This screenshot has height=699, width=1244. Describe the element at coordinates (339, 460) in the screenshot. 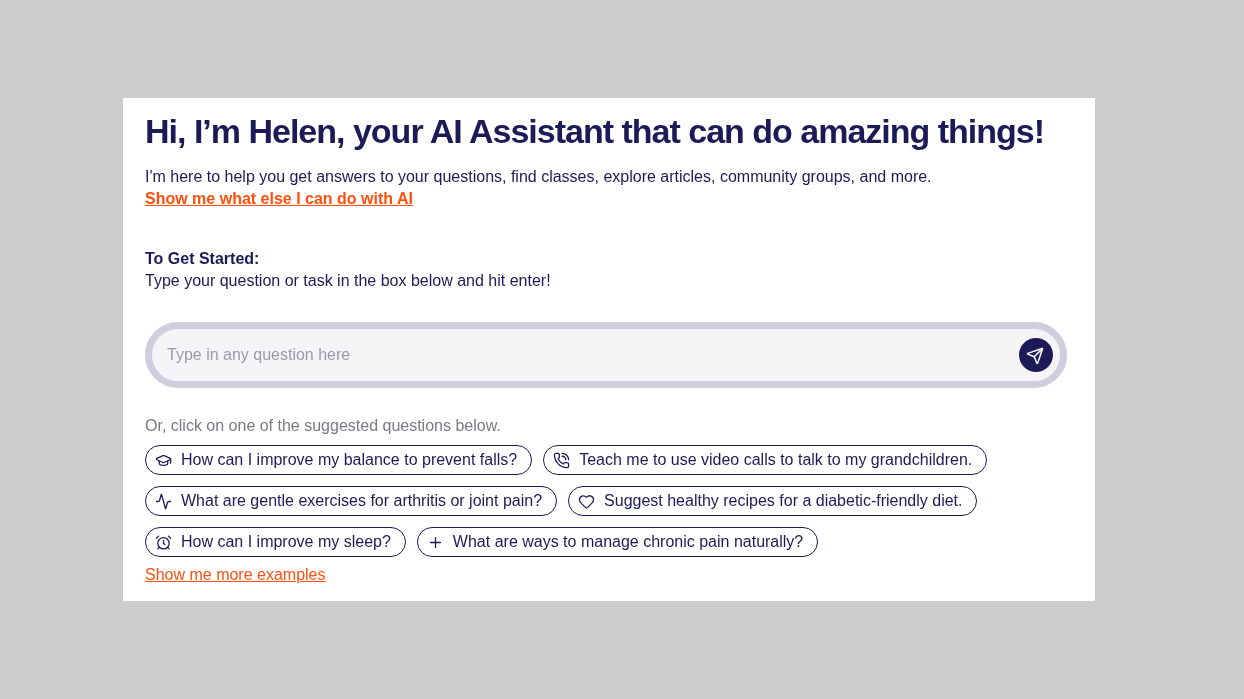

I see `suggestion-chip: How can I improve my balance to prevent falls?` at that location.